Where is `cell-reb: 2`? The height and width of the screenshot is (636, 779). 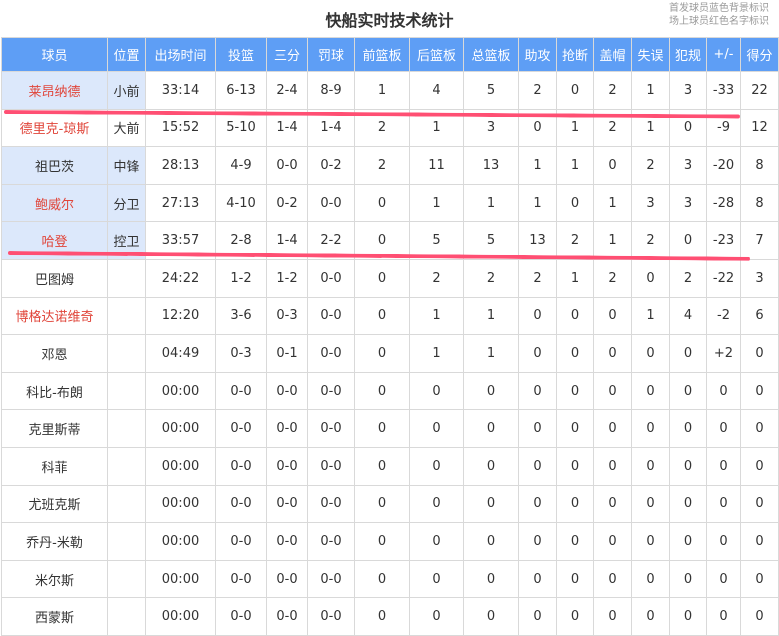 cell-reb: 2 is located at coordinates (491, 278).